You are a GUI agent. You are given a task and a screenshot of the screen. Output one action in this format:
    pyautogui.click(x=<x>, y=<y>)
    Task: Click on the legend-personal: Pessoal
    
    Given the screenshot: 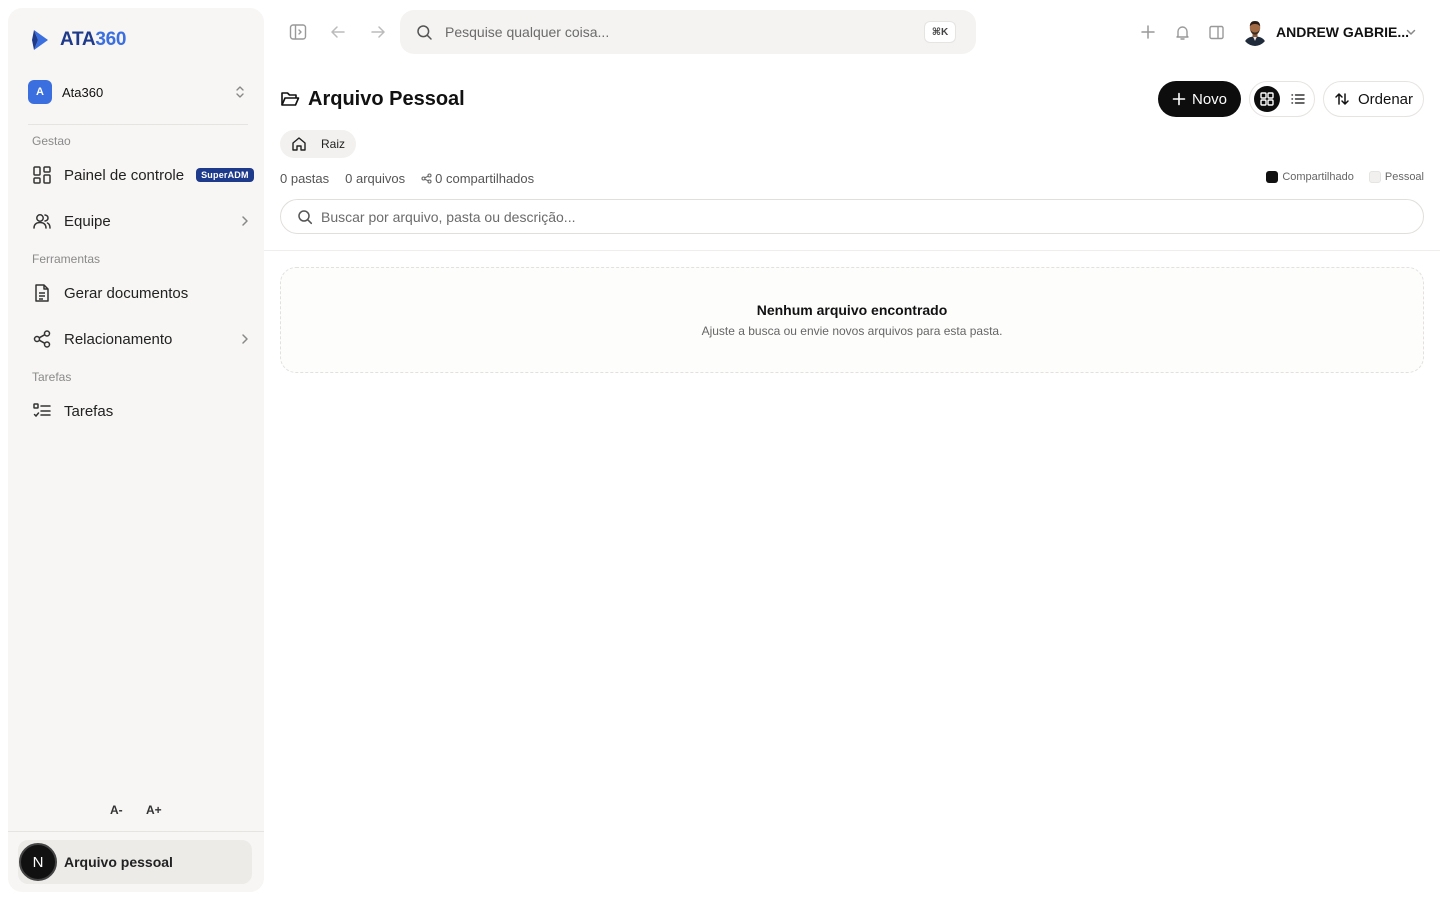 What is the action you would take?
    pyautogui.click(x=1396, y=177)
    